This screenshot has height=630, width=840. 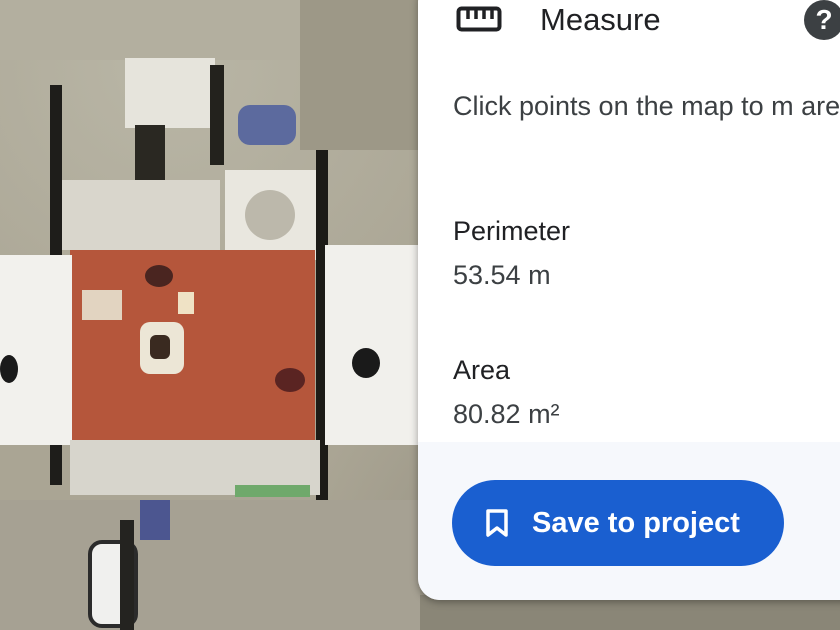 I want to click on save-button-label: Save to project, so click(x=636, y=522).